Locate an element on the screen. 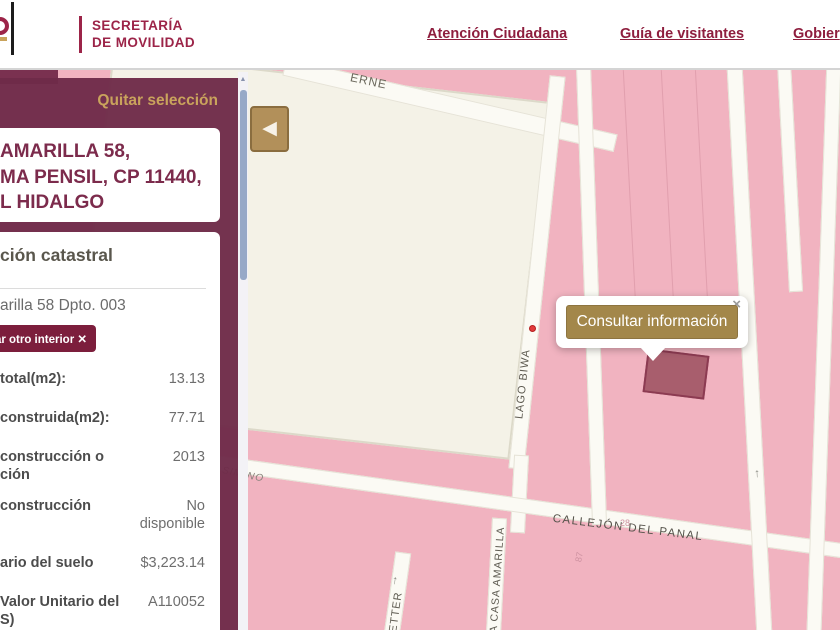 The width and height of the screenshot is (840, 630). field-label: construcción o is located at coordinates (52, 457).